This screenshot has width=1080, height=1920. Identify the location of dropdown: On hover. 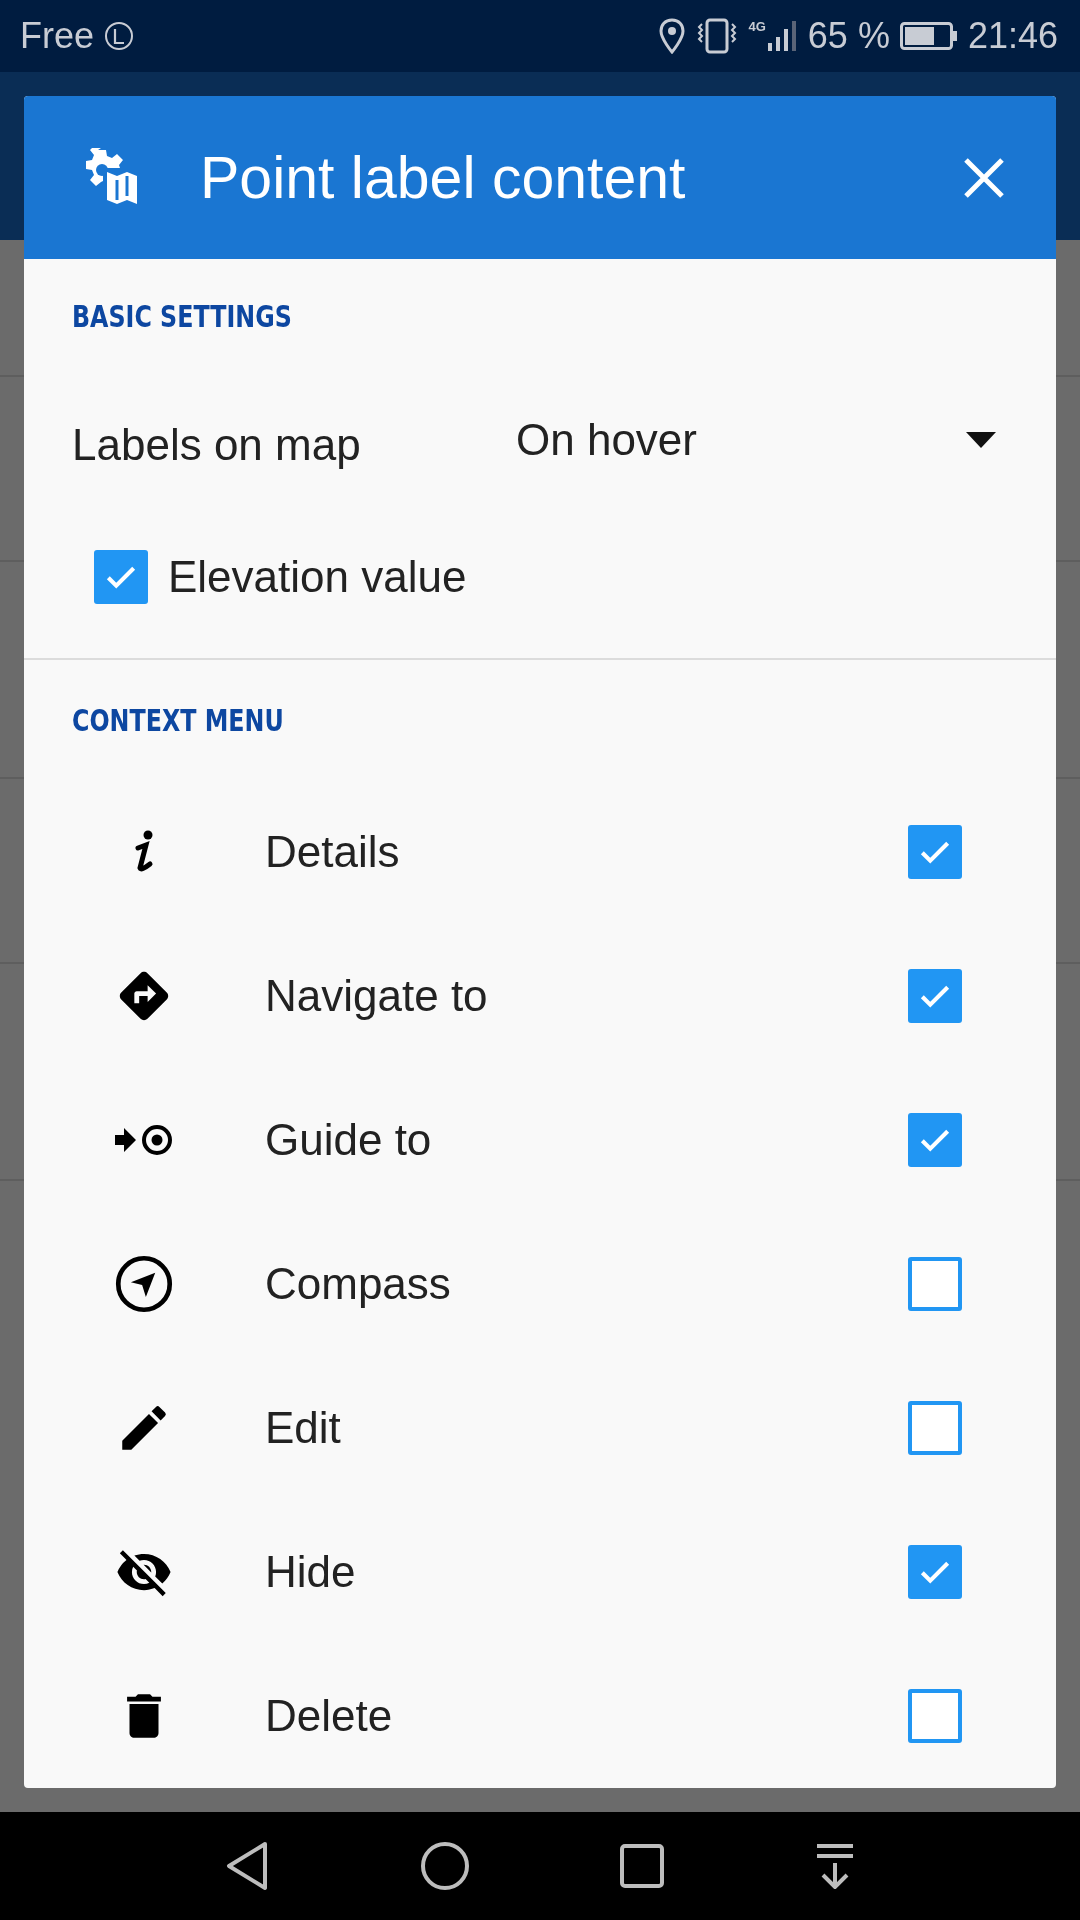
(756, 440).